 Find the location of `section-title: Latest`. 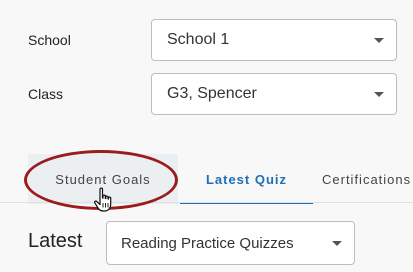

section-title: Latest is located at coordinates (55, 241).